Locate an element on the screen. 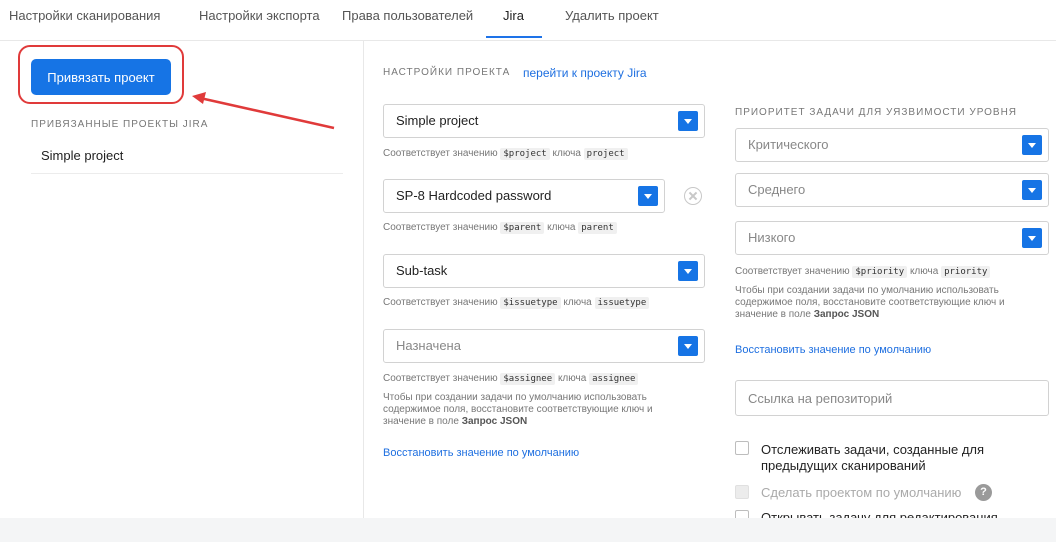  parent-select-value: SP-8 Hardcoded password is located at coordinates (474, 195).